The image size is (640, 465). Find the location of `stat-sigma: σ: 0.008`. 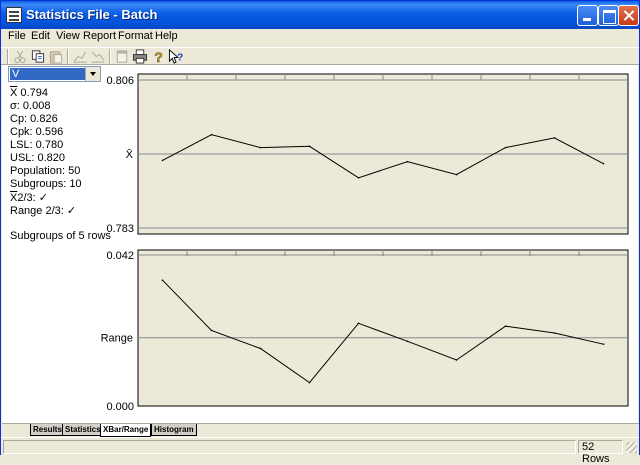

stat-sigma: σ: 0.008 is located at coordinates (30, 106).